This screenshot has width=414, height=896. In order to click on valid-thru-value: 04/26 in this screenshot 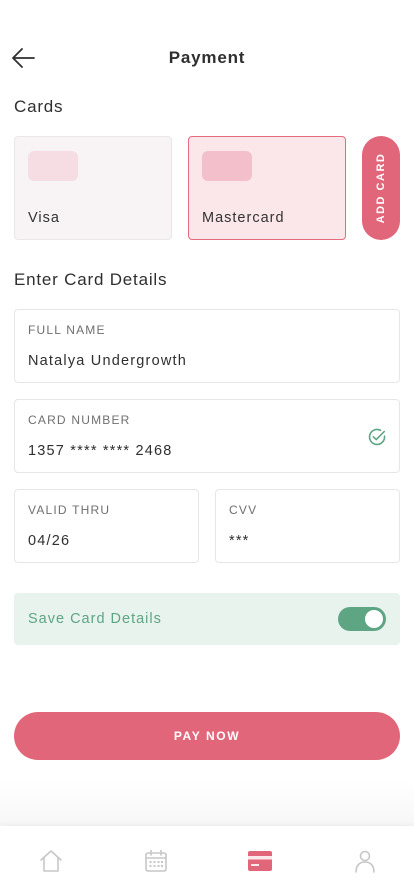, I will do `click(49, 541)`.